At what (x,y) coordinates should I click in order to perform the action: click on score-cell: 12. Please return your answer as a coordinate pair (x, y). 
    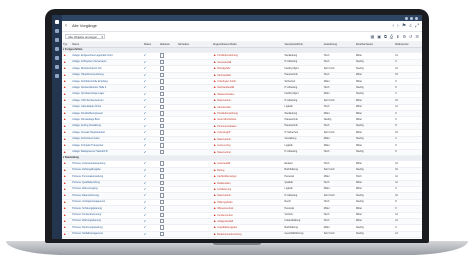
    Looking at the image, I should click on (408, 235).